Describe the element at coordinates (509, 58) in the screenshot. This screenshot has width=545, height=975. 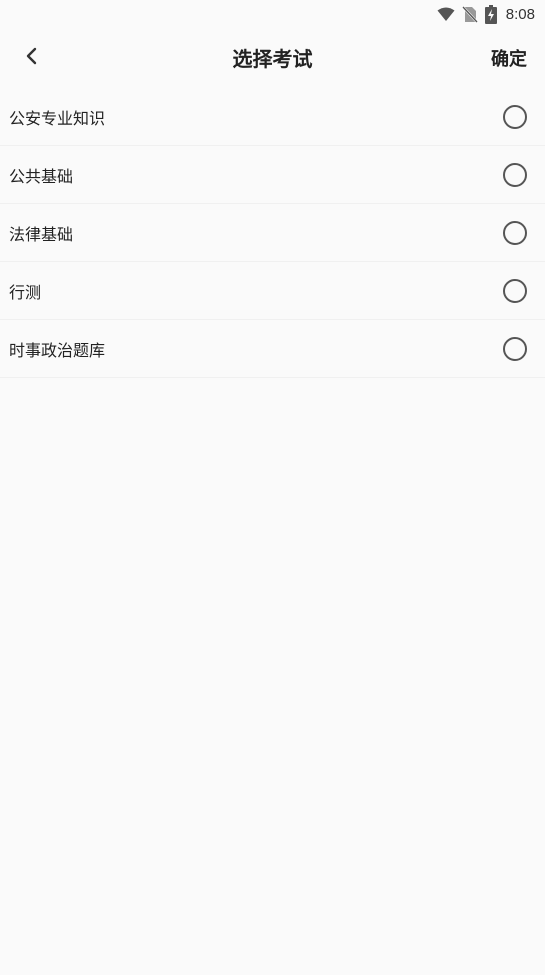
I see `confirm-button: 确定` at that location.